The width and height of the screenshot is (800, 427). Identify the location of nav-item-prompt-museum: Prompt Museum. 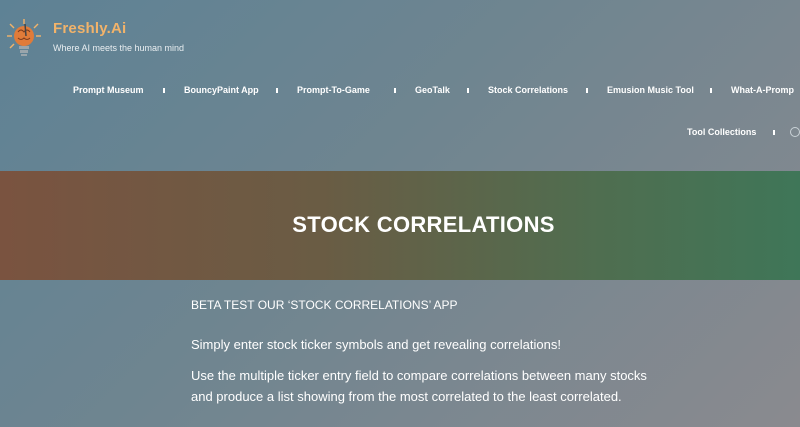
(108, 90).